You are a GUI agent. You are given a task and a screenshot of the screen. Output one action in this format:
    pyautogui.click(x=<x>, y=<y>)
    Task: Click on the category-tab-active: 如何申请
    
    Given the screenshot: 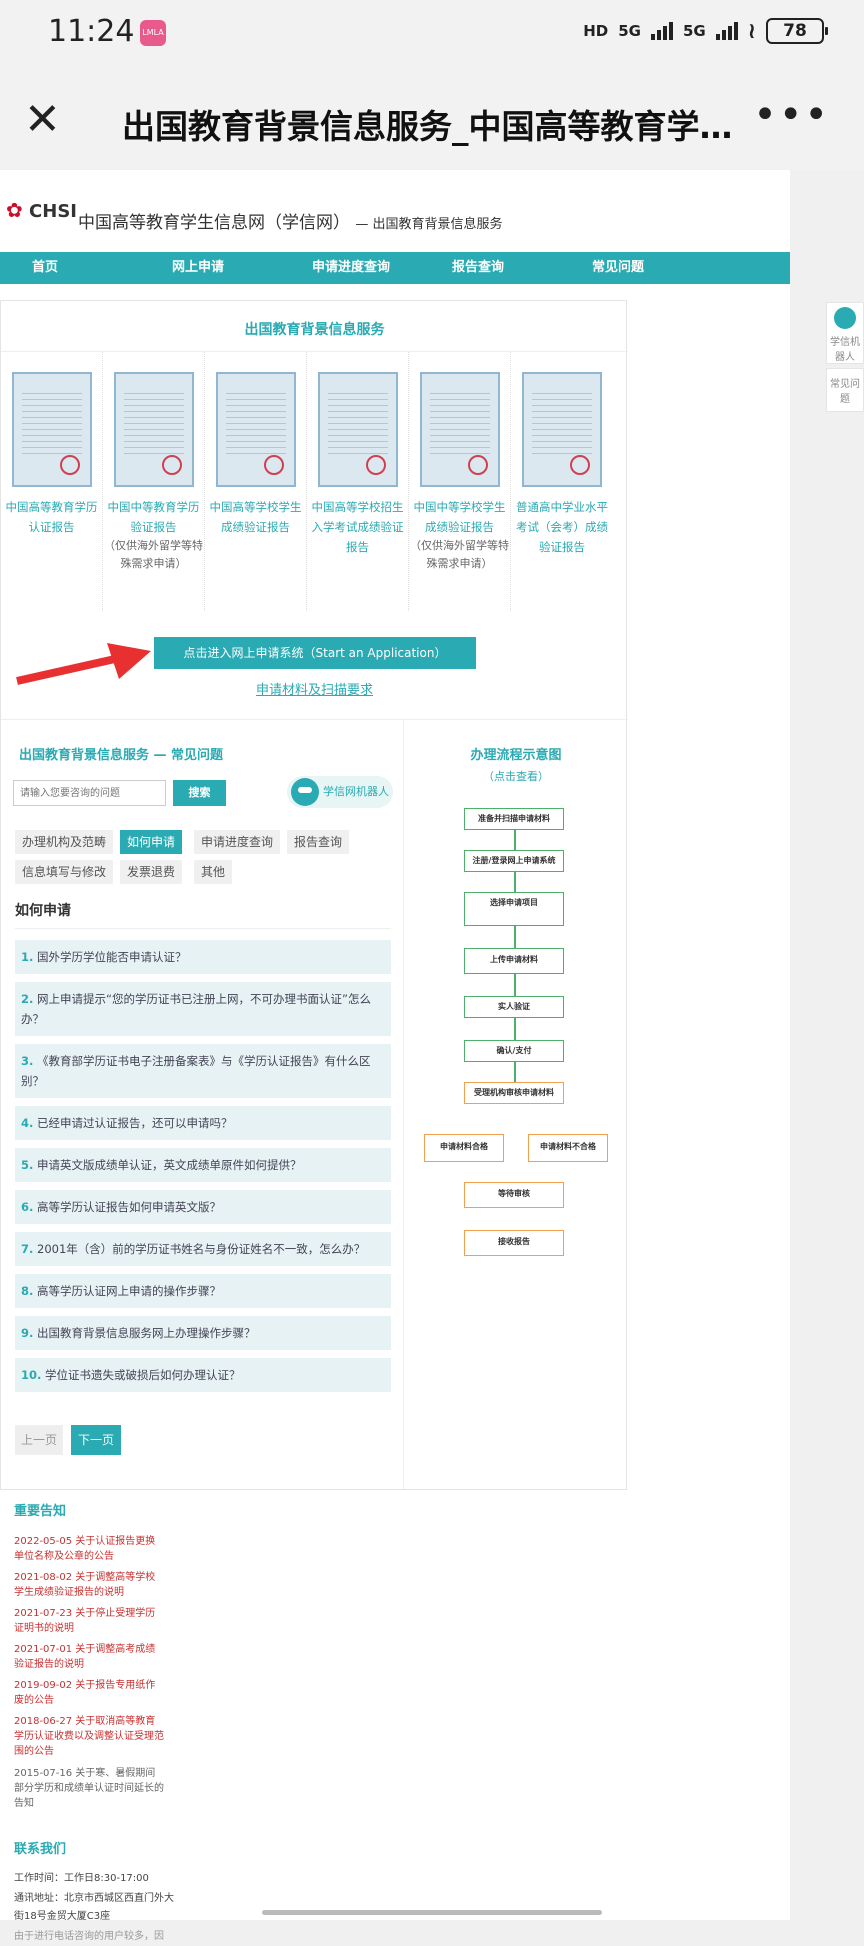 What is the action you would take?
    pyautogui.click(x=151, y=842)
    